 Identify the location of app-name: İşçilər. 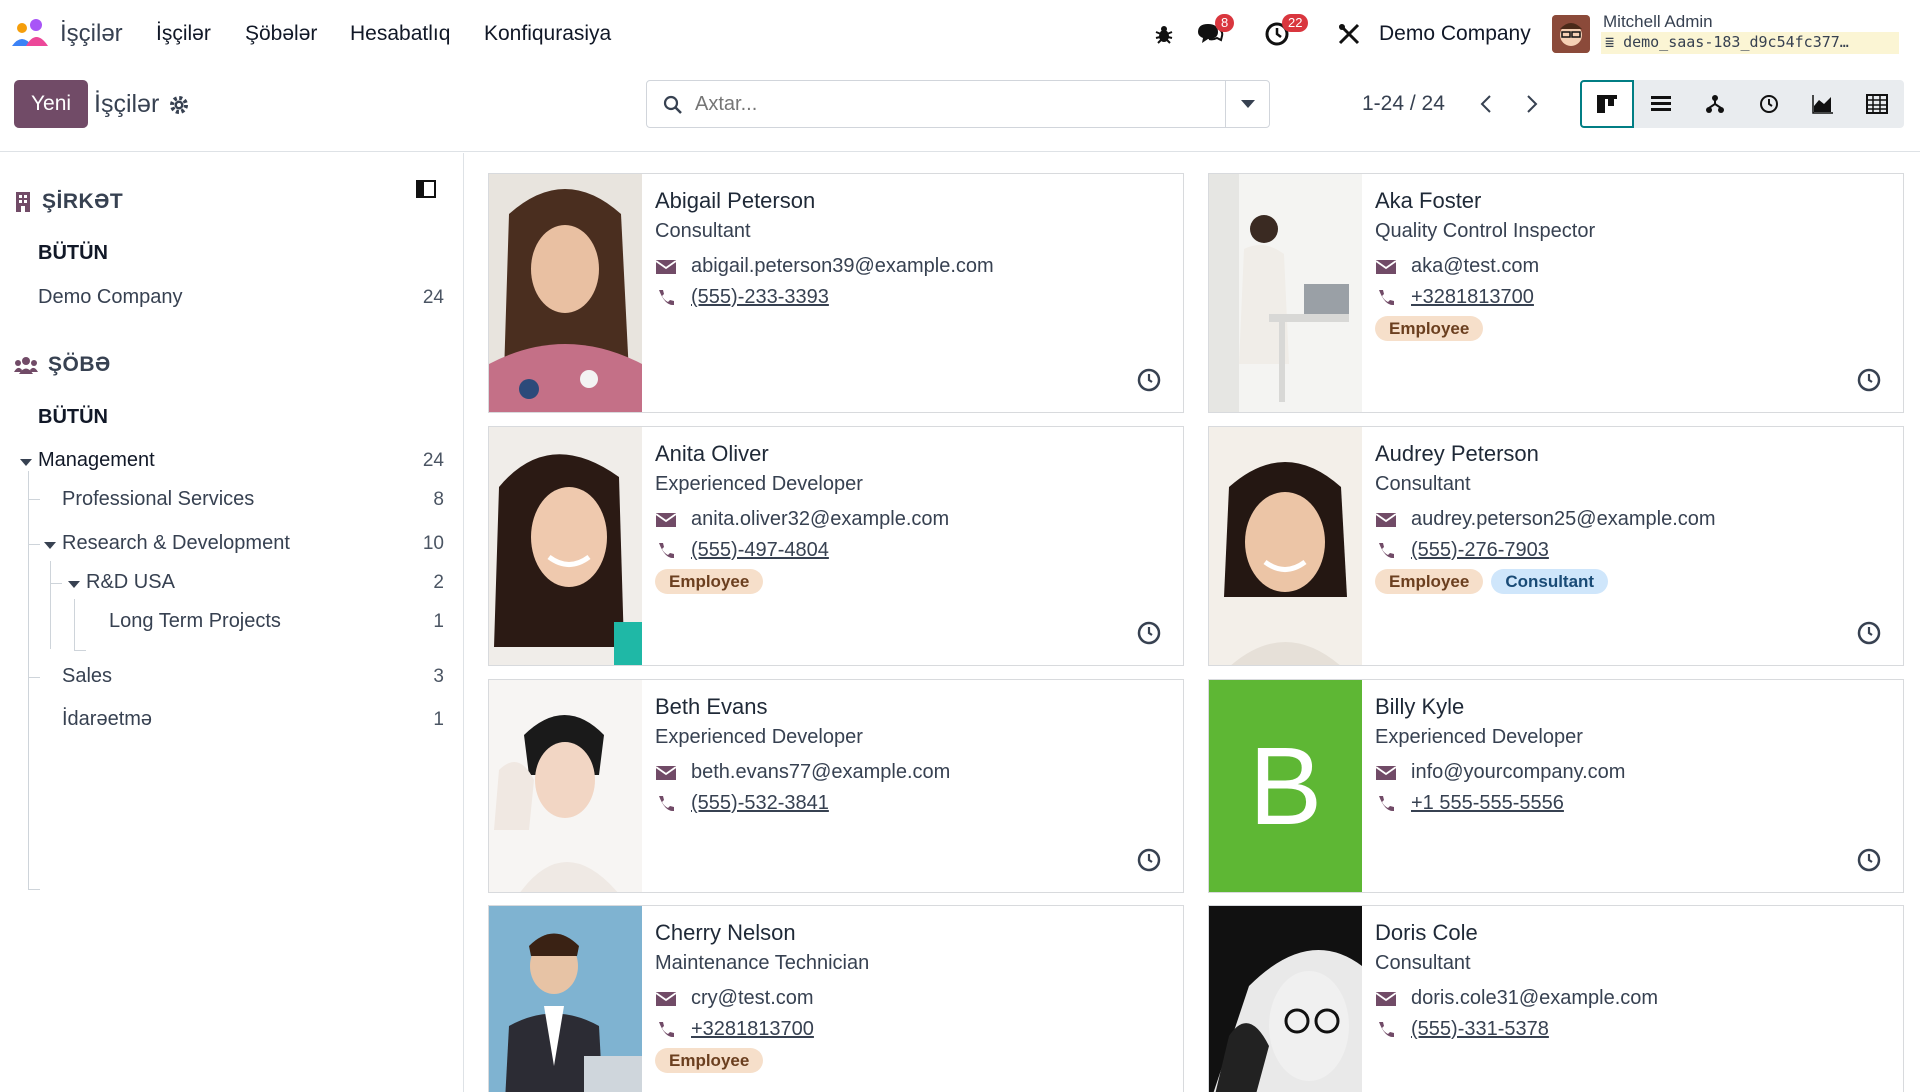
(91, 34).